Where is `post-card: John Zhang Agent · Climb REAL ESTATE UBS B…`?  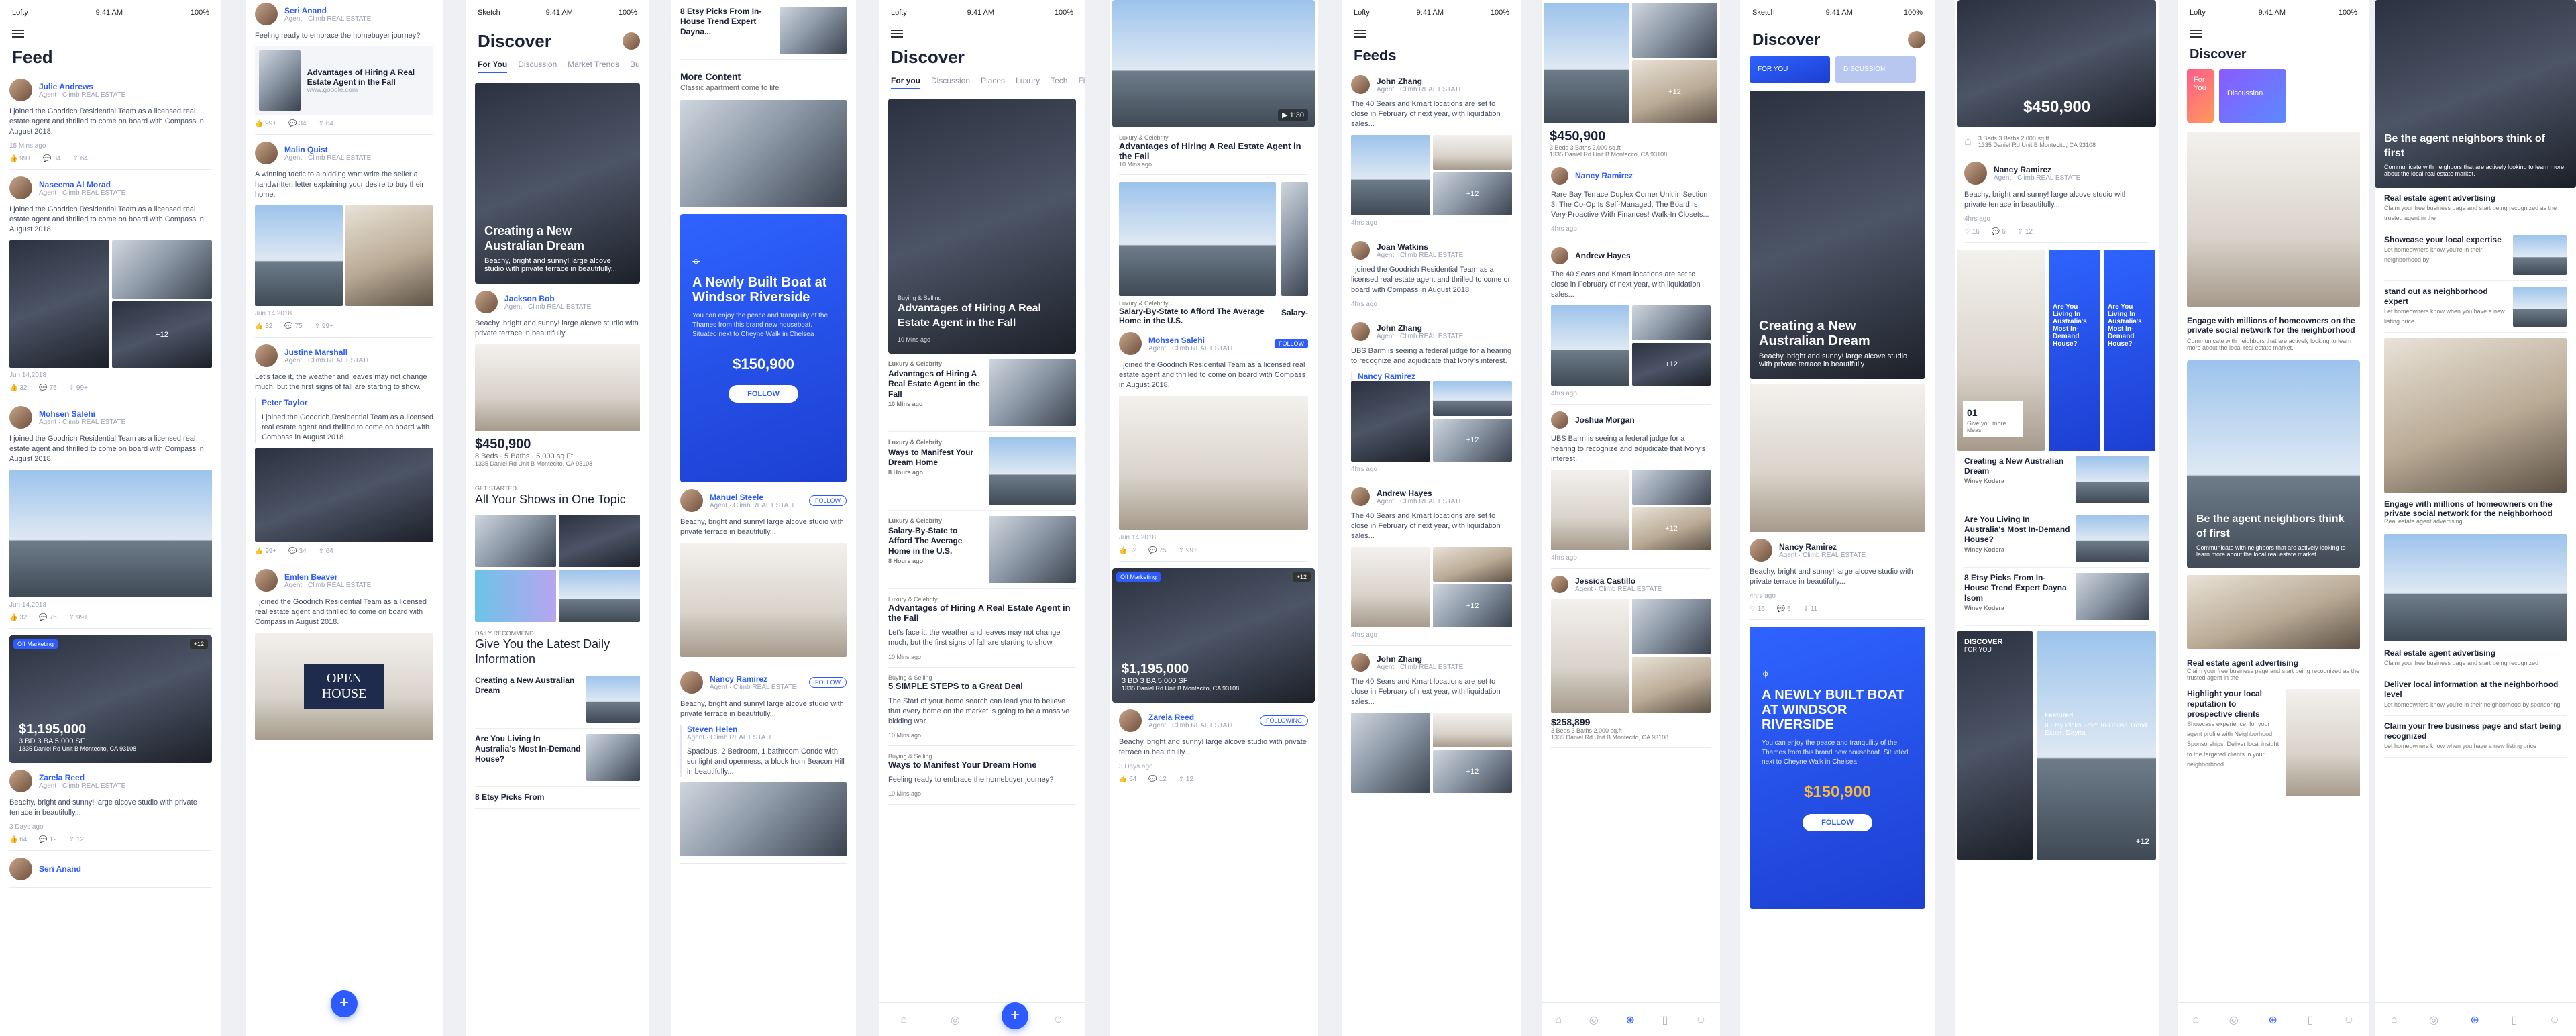 post-card: John Zhang Agent · Climb REAL ESTATE UBS B… is located at coordinates (1431, 401).